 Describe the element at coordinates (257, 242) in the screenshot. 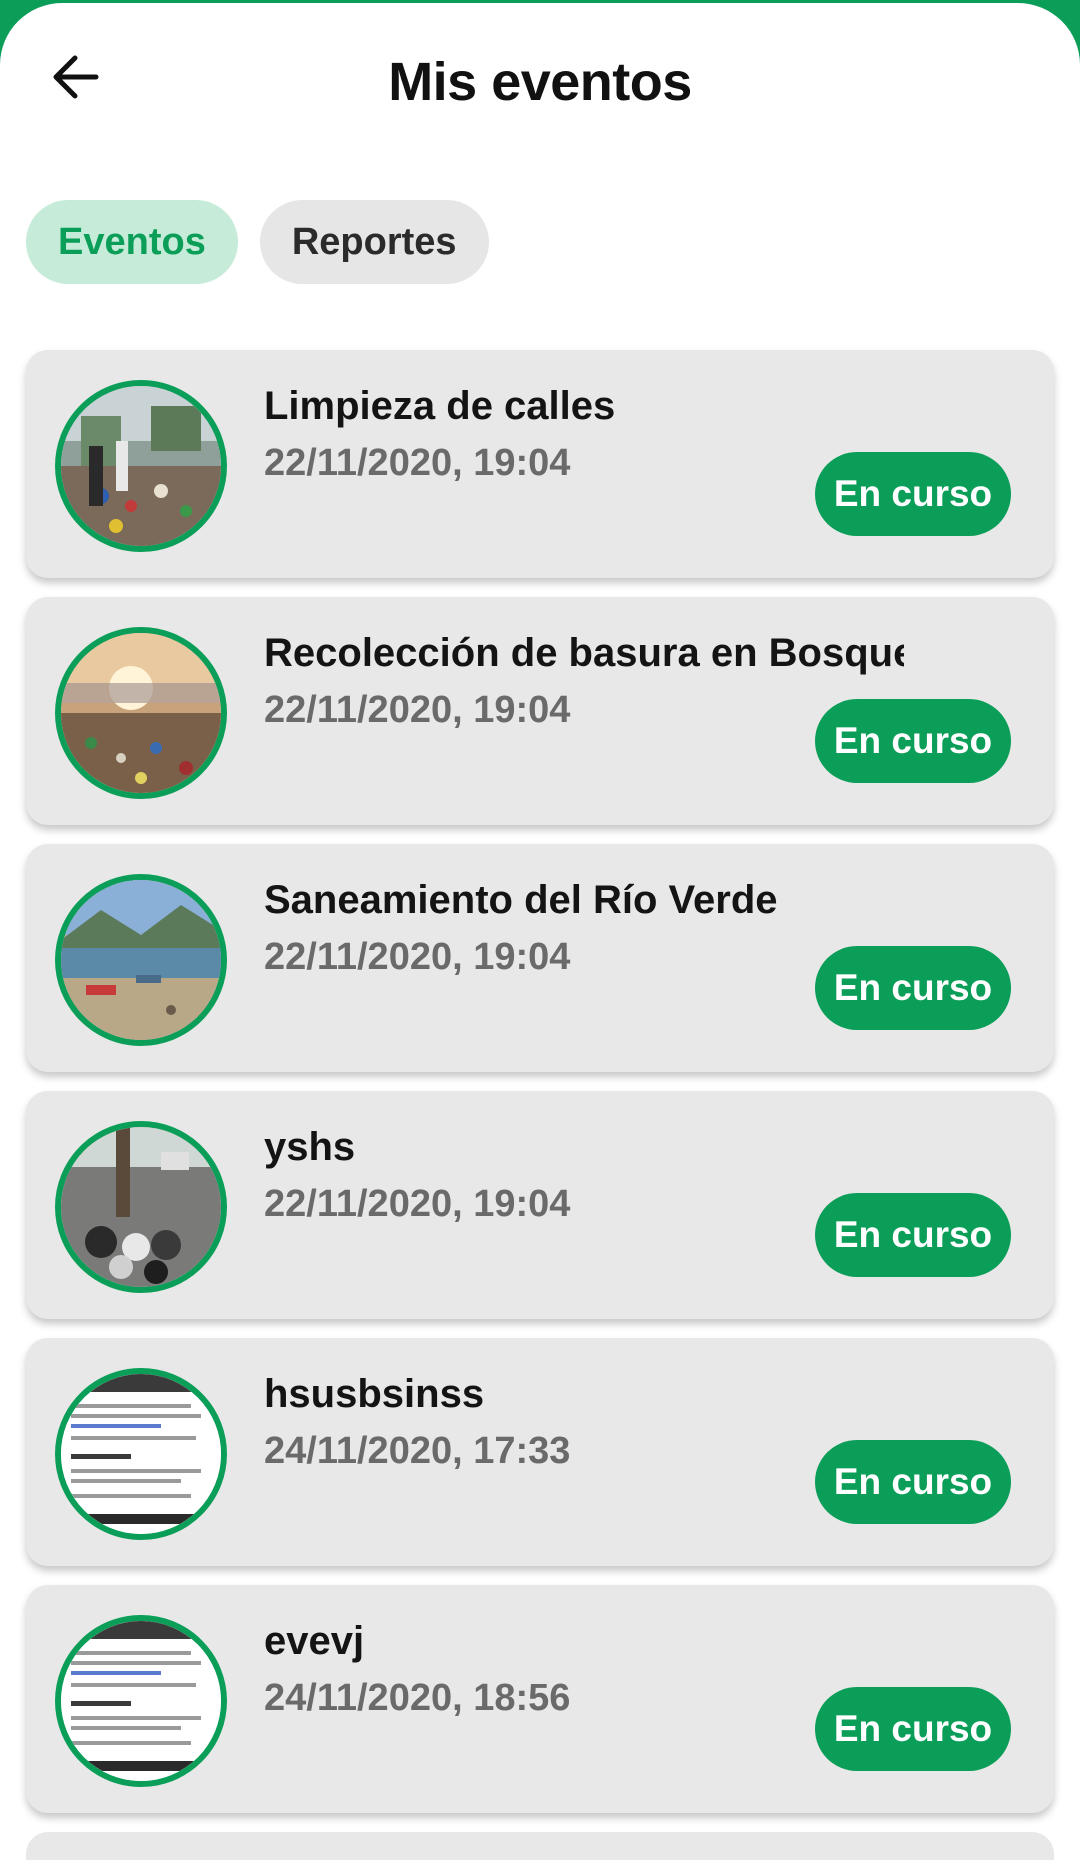

I see `tab-bar: Eventos Reportes` at that location.